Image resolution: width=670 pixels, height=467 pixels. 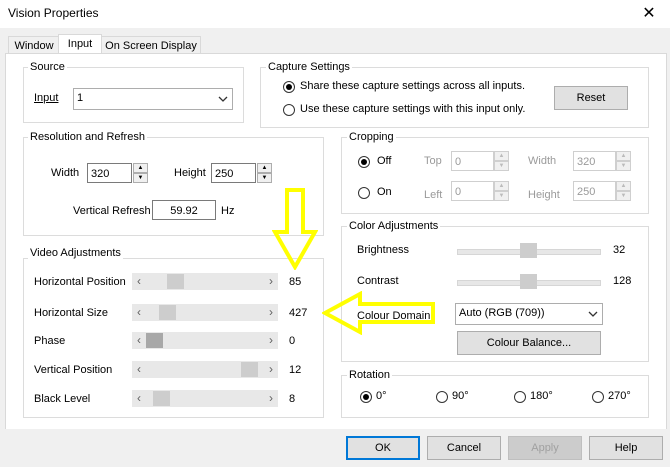 I want to click on phase-value: 0, so click(x=292, y=341).